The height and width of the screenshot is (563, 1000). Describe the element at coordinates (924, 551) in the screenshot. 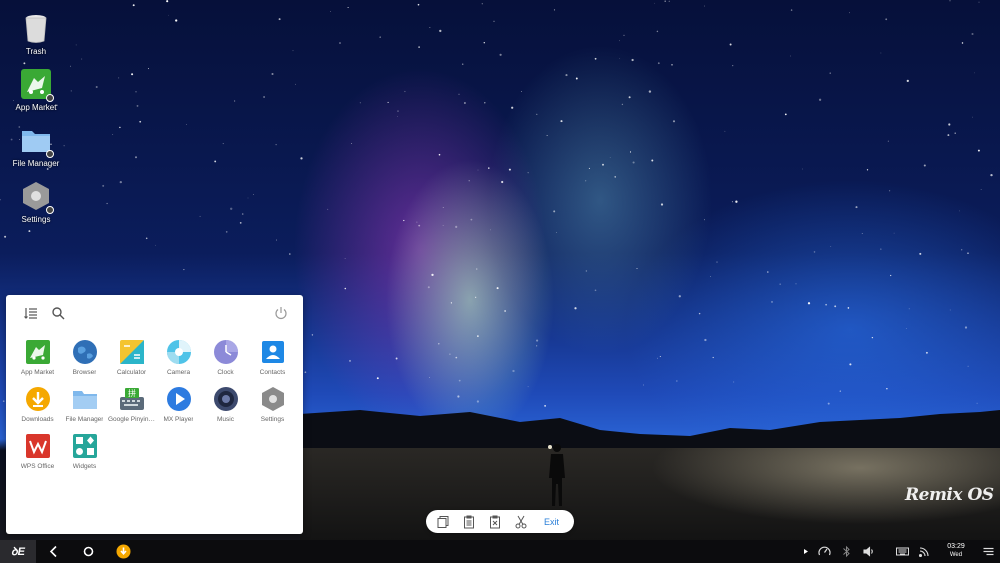

I see `network-icon` at that location.